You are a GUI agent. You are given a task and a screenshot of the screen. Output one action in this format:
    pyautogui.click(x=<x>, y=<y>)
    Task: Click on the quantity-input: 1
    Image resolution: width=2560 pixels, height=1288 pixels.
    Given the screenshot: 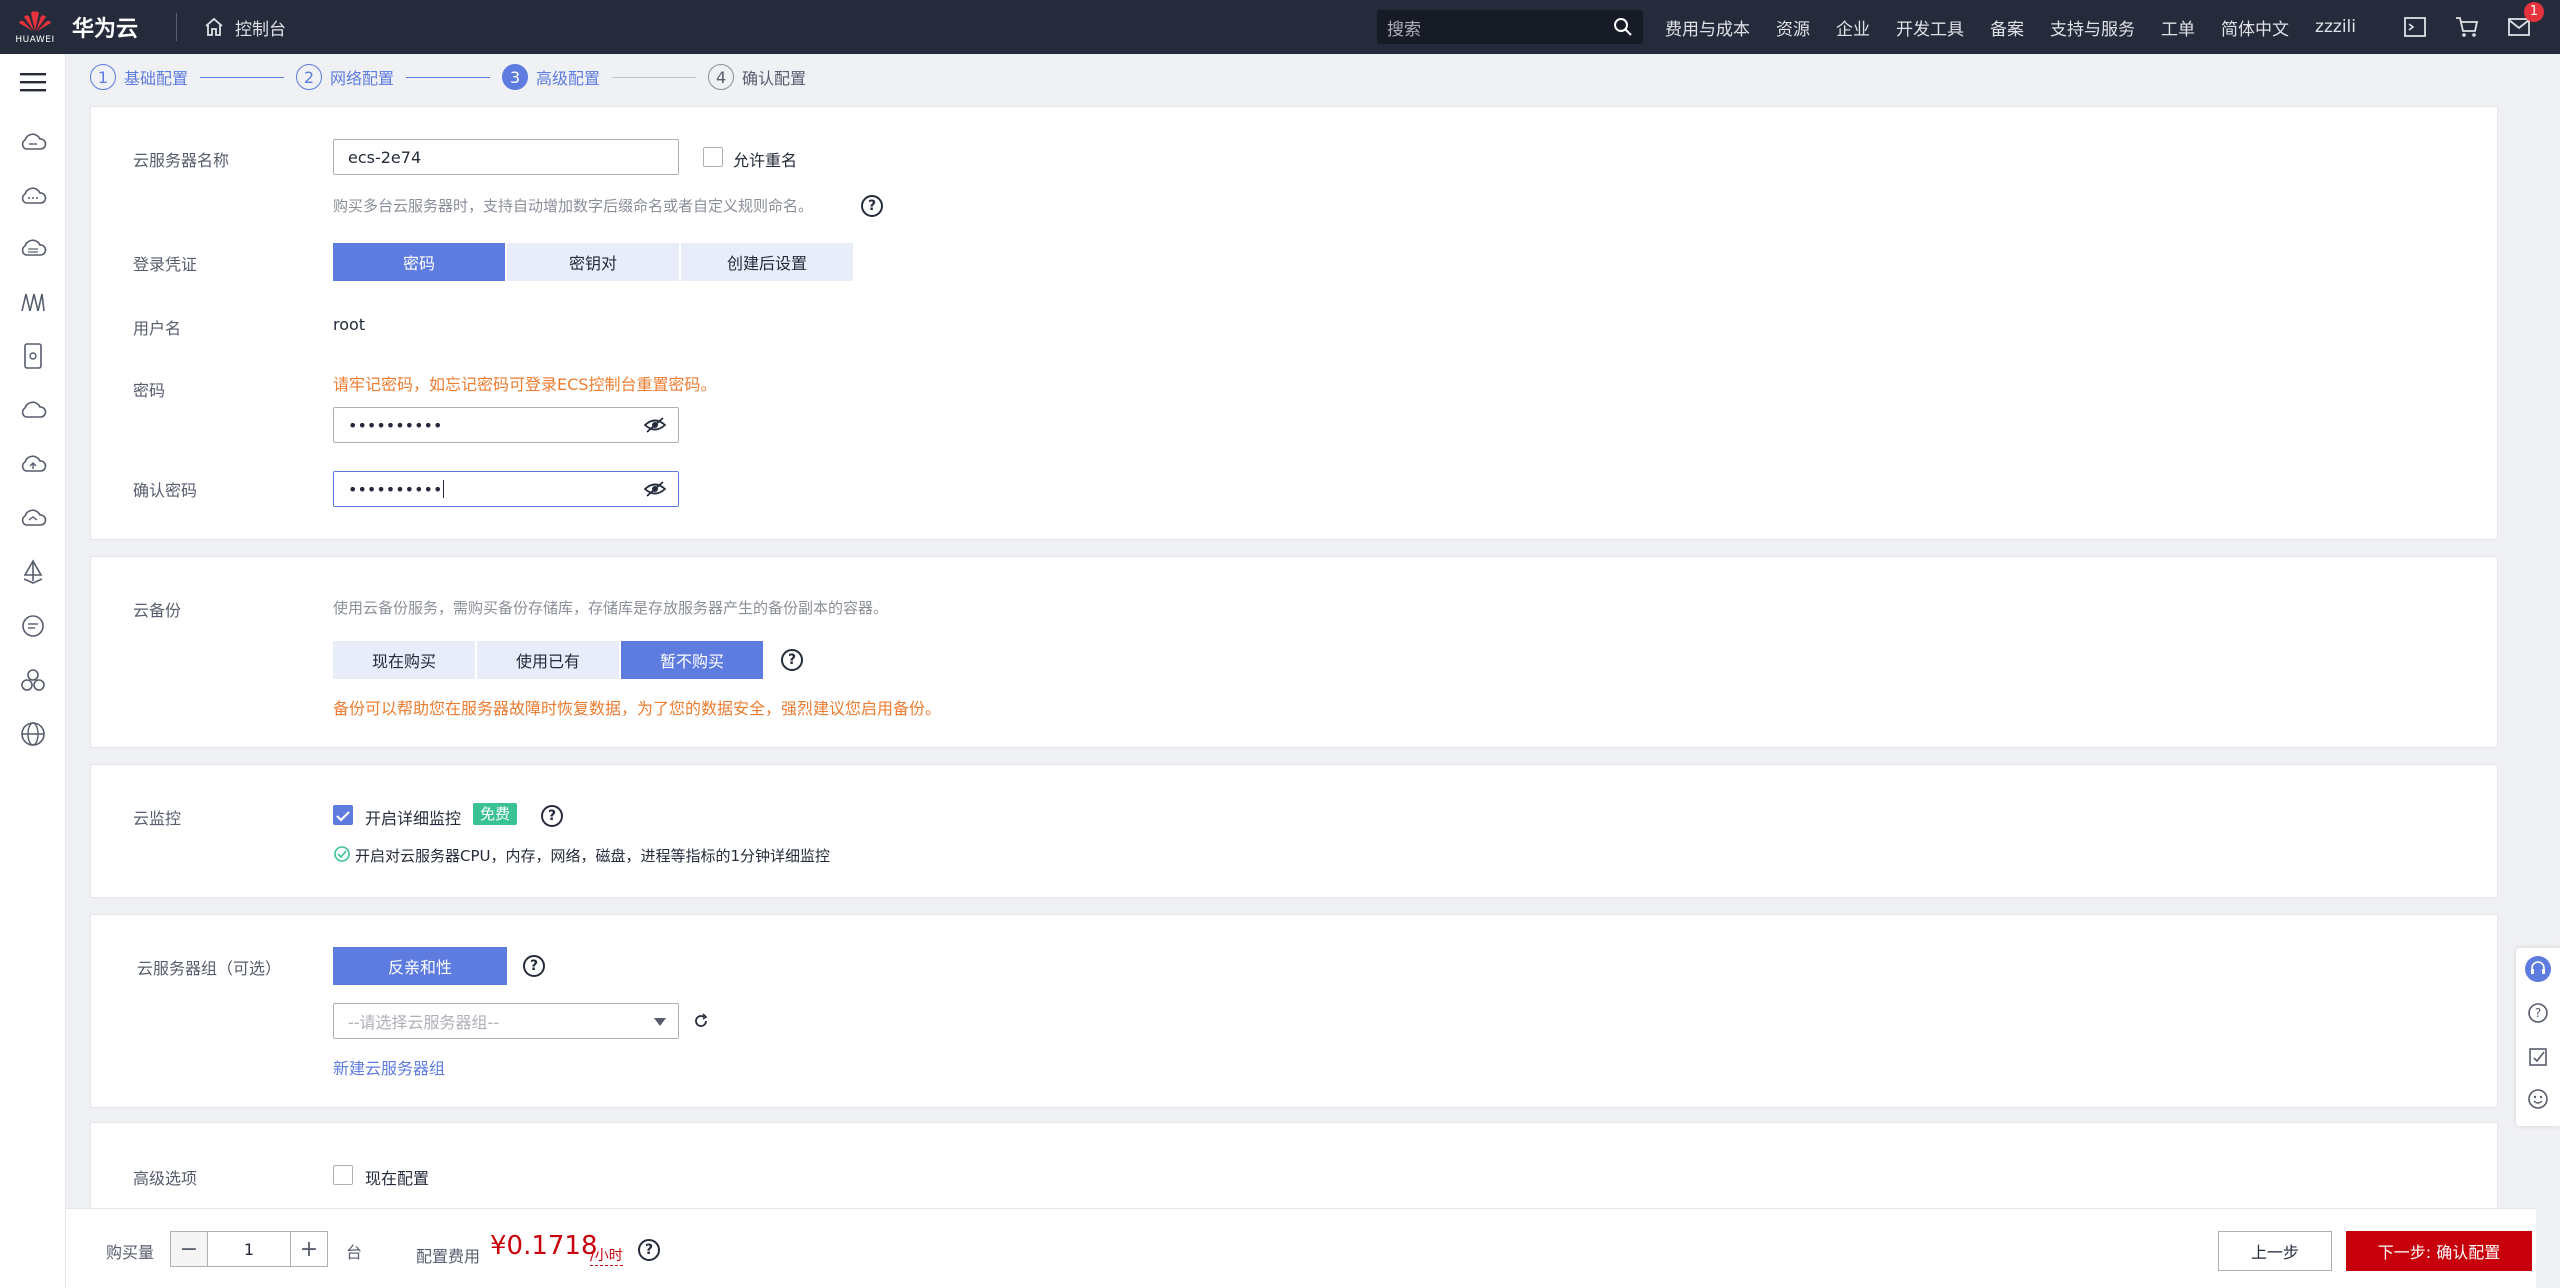 What is the action you would take?
    pyautogui.click(x=249, y=1249)
    